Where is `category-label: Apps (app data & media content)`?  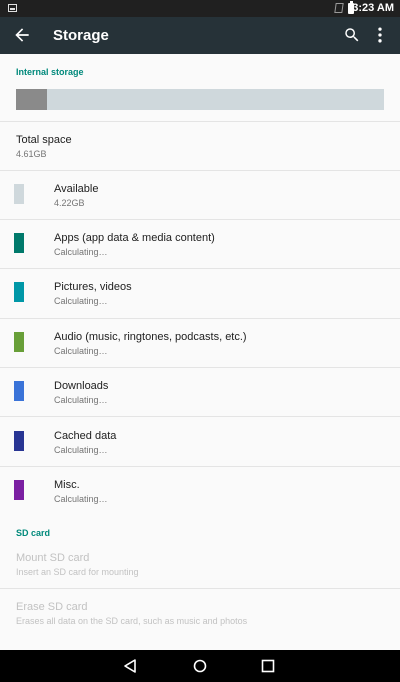 category-label: Apps (app data & media content) is located at coordinates (134, 238).